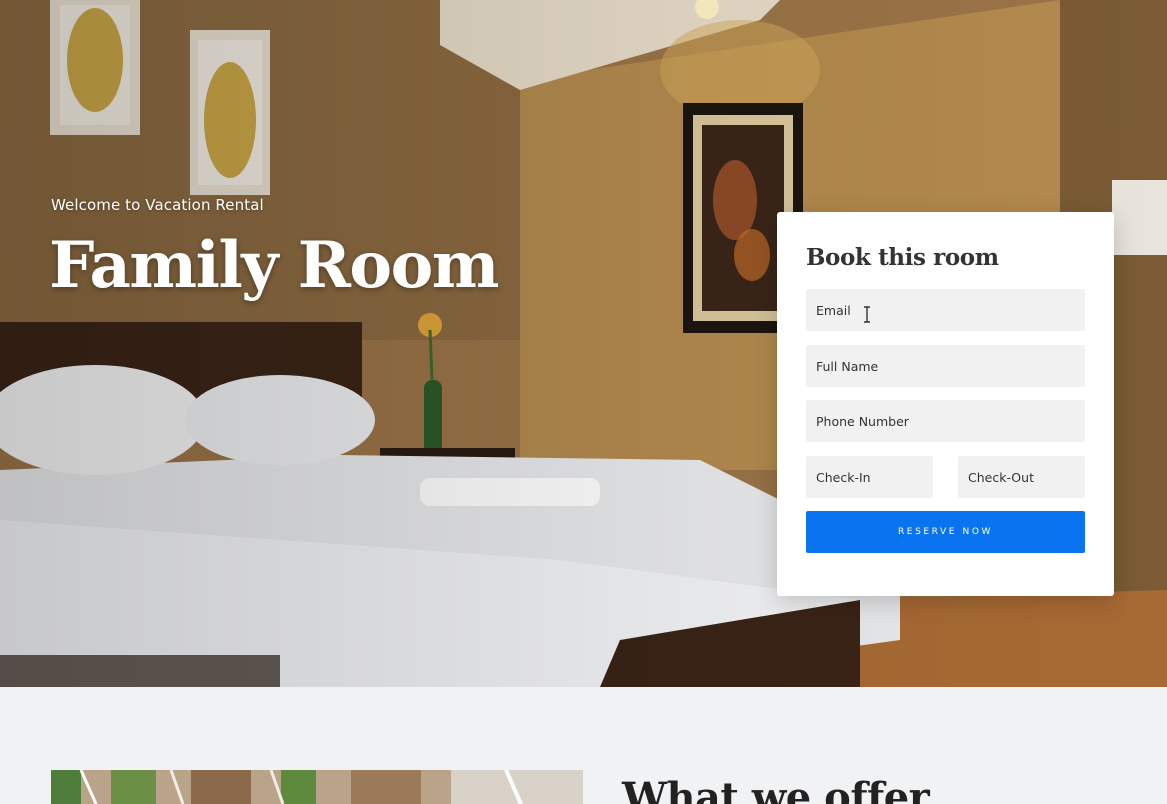  What do you see at coordinates (869, 477) in the screenshot?
I see `check-in-field` at bounding box center [869, 477].